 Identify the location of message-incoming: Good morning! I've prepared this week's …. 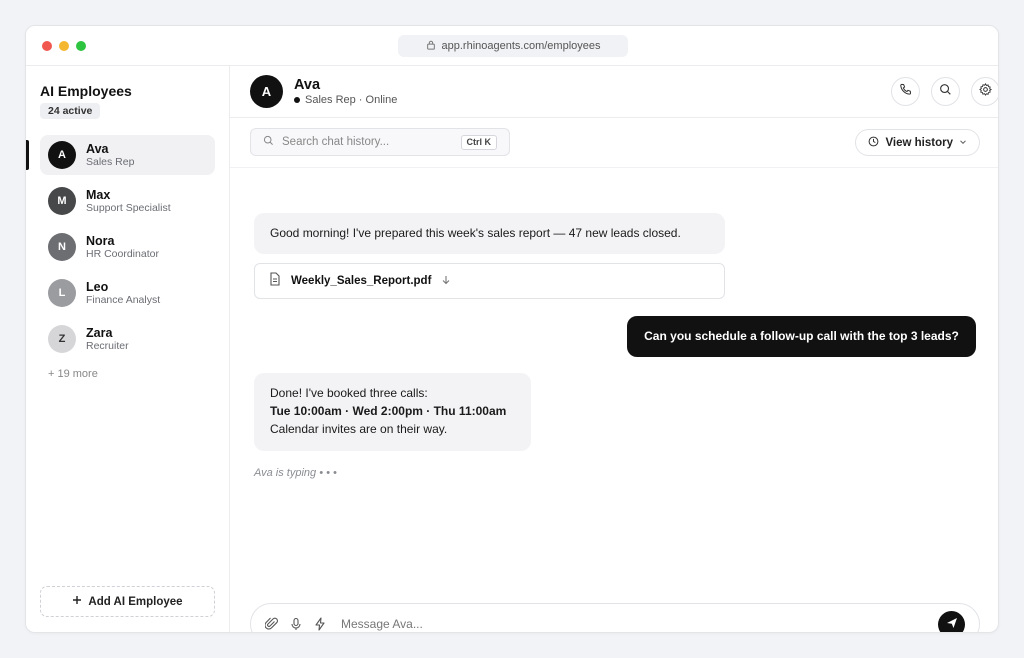
(489, 233).